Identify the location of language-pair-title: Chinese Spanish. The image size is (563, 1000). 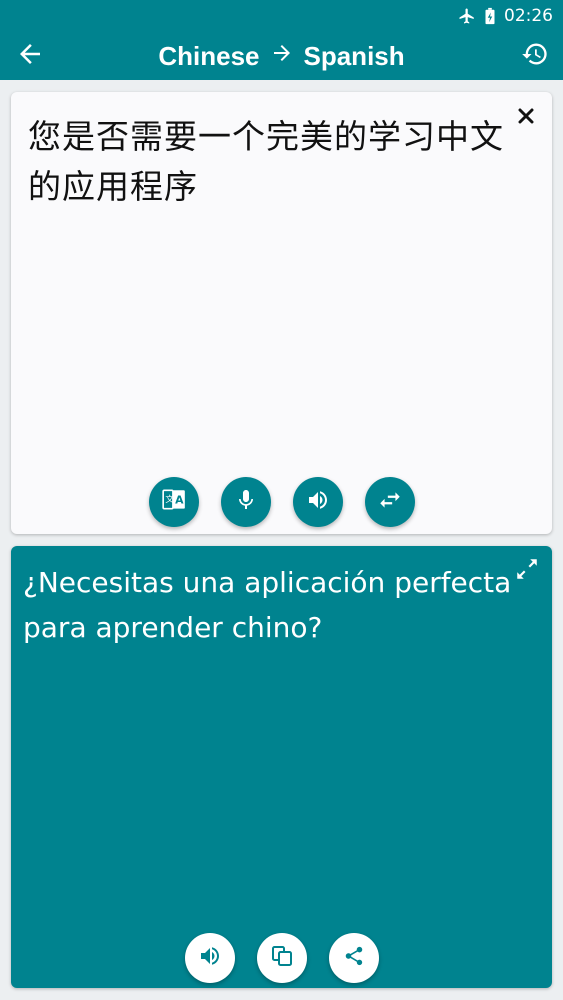
(281, 56).